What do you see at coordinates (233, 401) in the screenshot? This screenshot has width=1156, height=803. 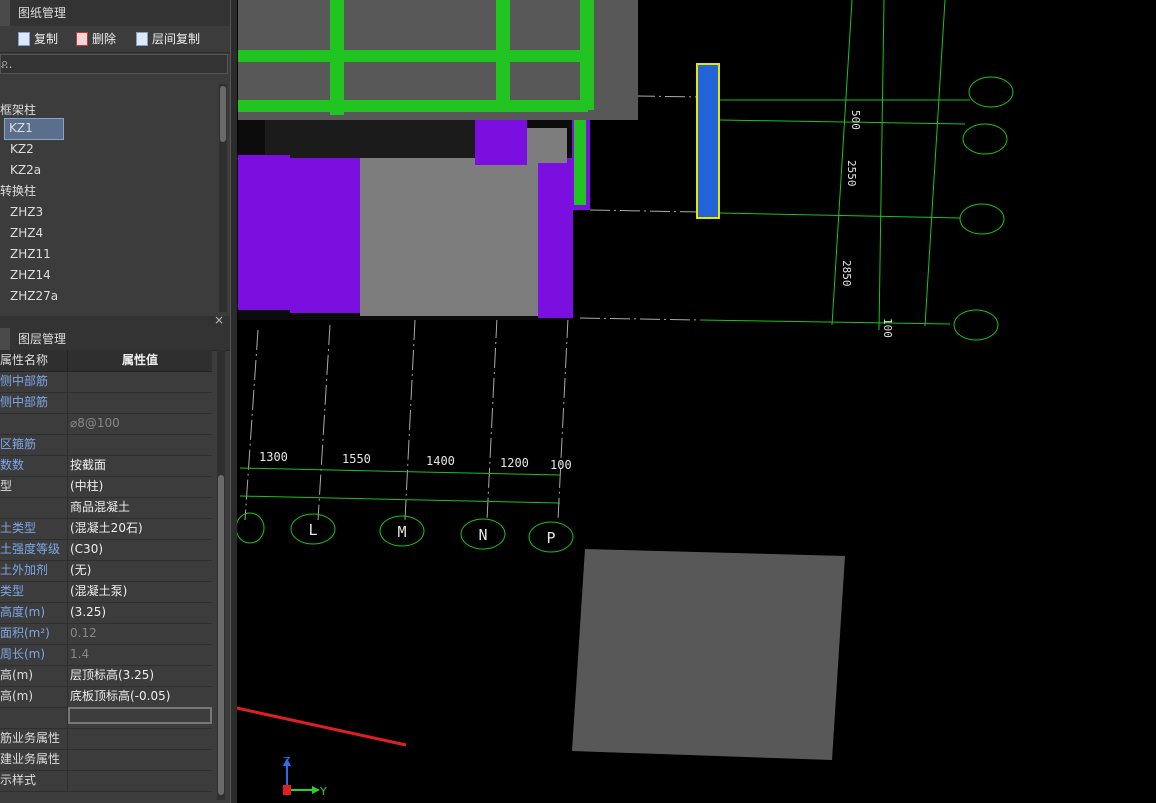 I see `panel-splitter` at bounding box center [233, 401].